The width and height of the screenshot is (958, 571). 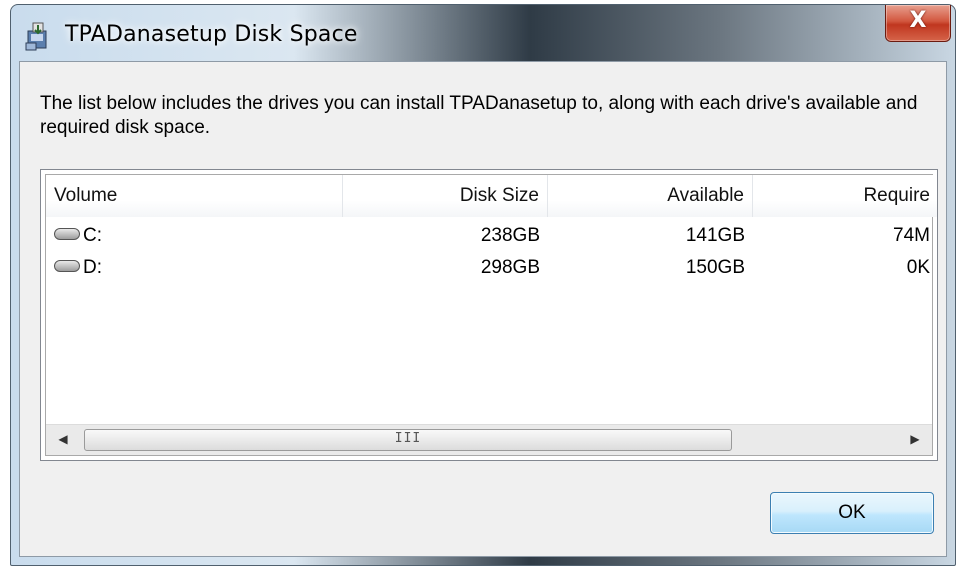 What do you see at coordinates (852, 513) in the screenshot?
I see `ok-button: OK` at bounding box center [852, 513].